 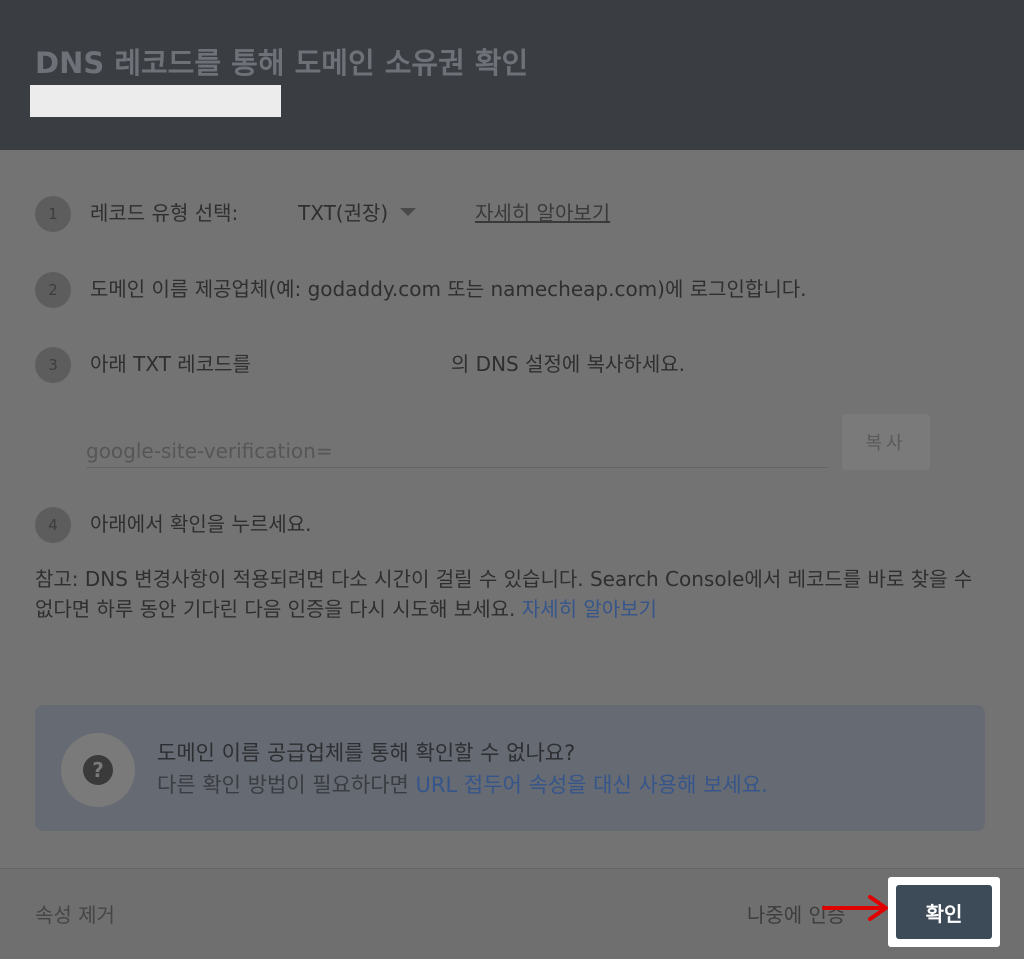 What do you see at coordinates (512, 913) in the screenshot?
I see `dialog-footer: 속성 제거 나중에 인증 확인` at bounding box center [512, 913].